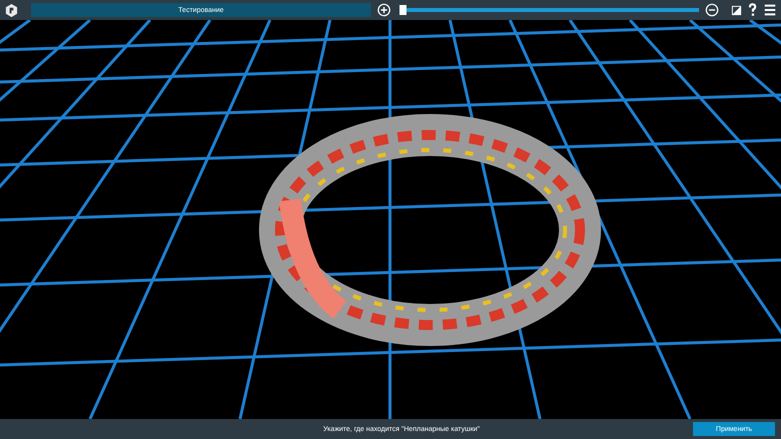 The image size is (781, 439). Describe the element at coordinates (752, 10) in the screenshot. I see `help-icon` at that location.